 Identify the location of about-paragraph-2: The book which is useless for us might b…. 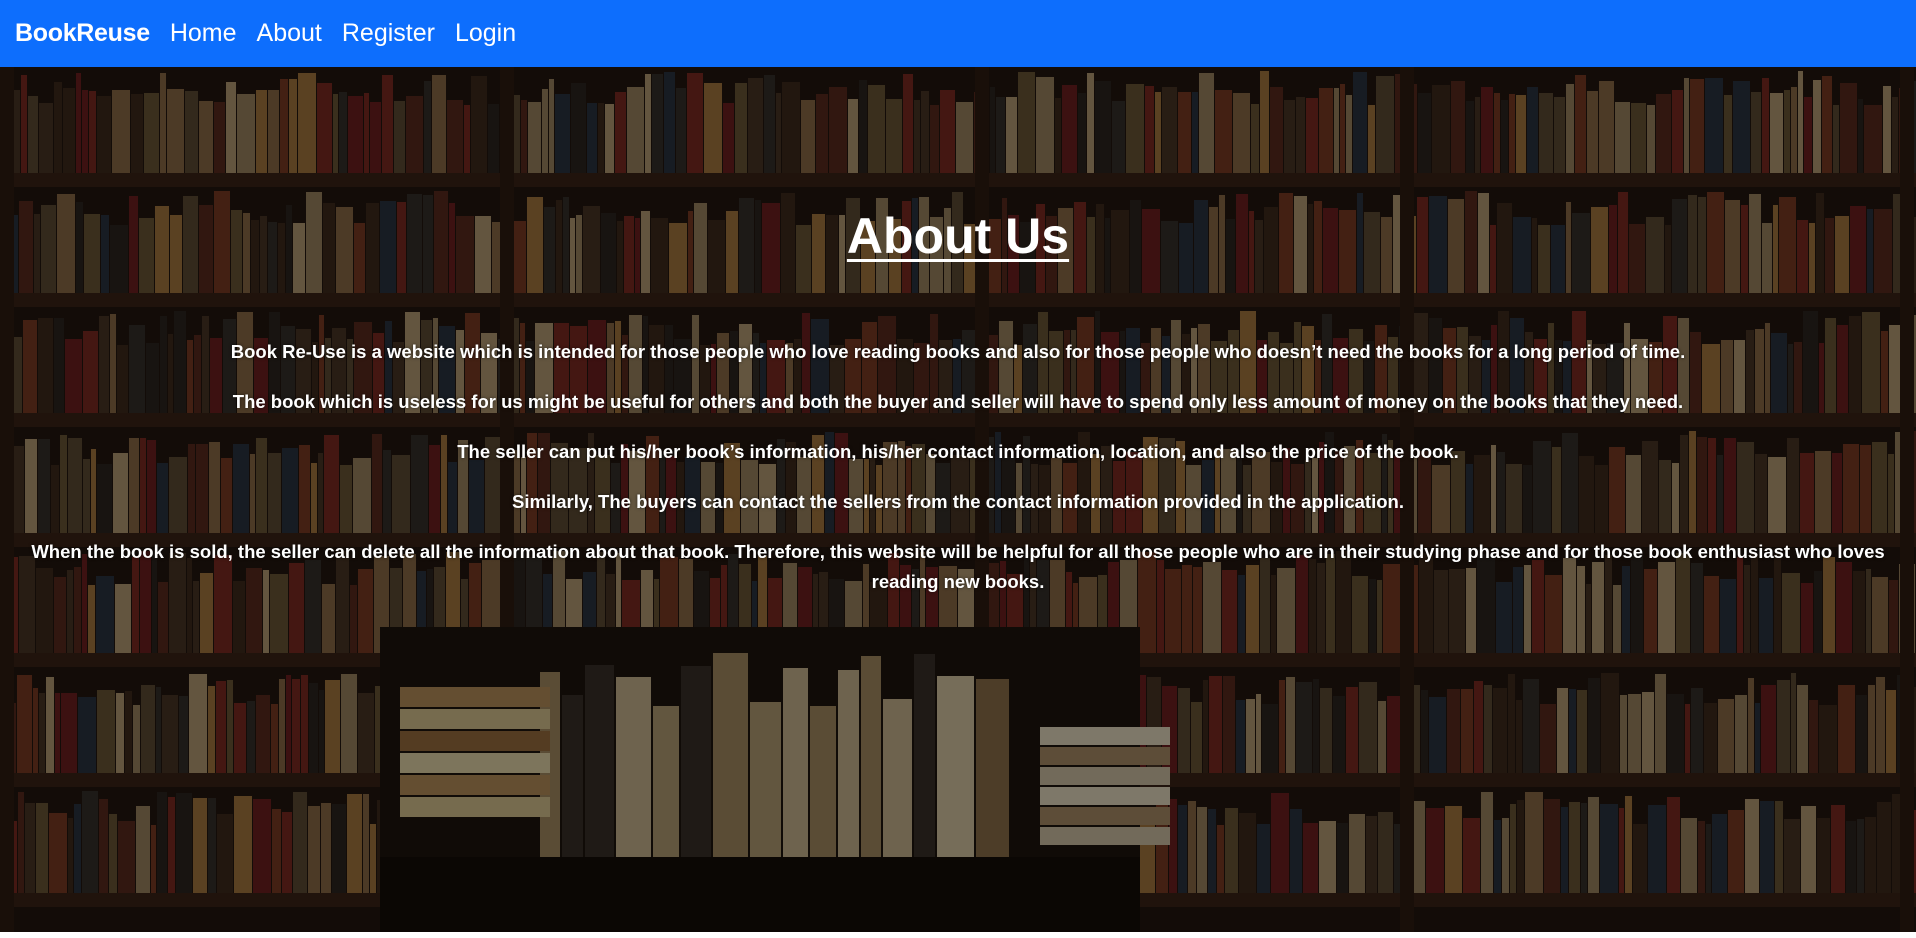
(958, 401).